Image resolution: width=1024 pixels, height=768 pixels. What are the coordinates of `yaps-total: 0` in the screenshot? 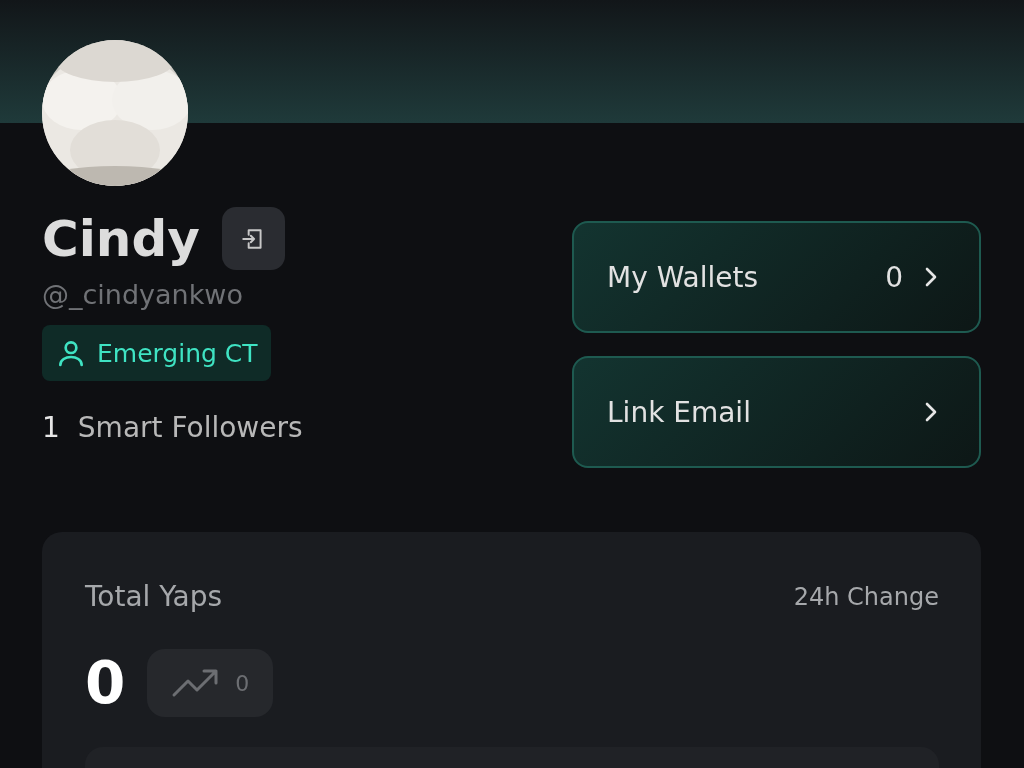 It's located at (105, 683).